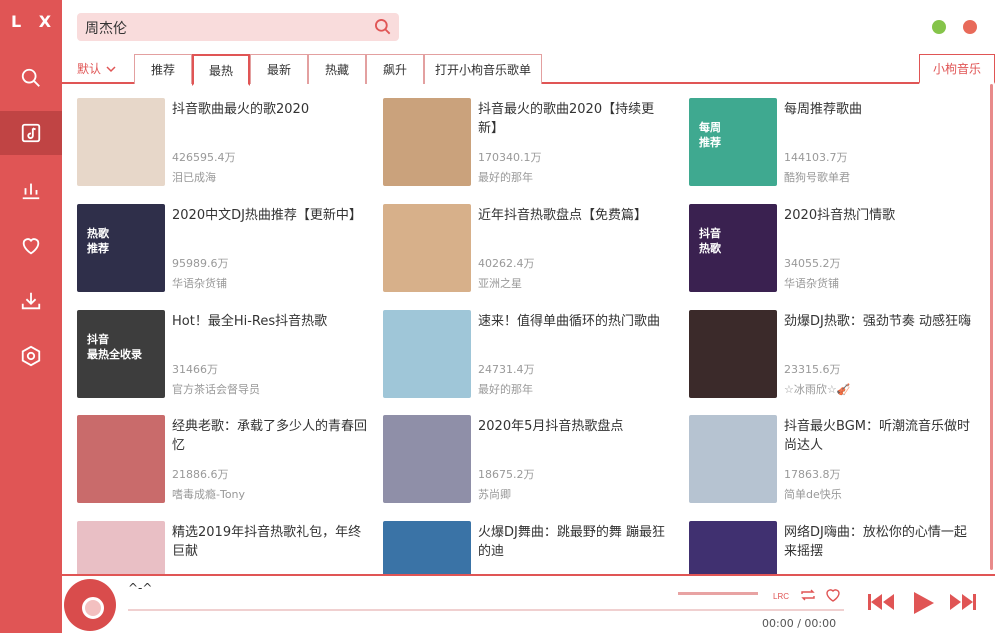  I want to click on sort-select: 默认, so click(97, 68).